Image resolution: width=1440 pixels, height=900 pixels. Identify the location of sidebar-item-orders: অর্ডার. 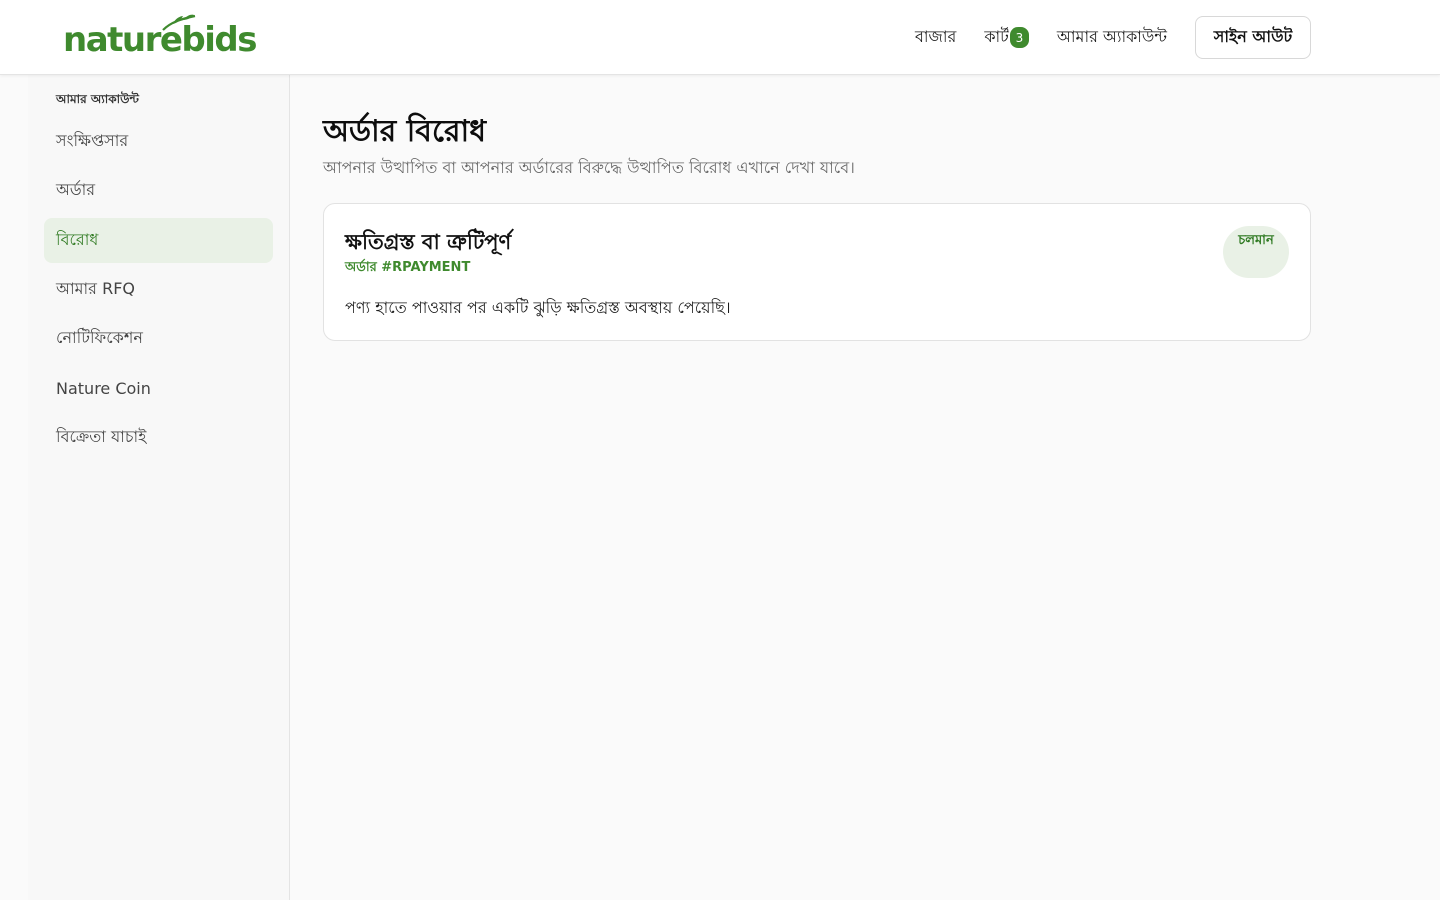
(158, 190).